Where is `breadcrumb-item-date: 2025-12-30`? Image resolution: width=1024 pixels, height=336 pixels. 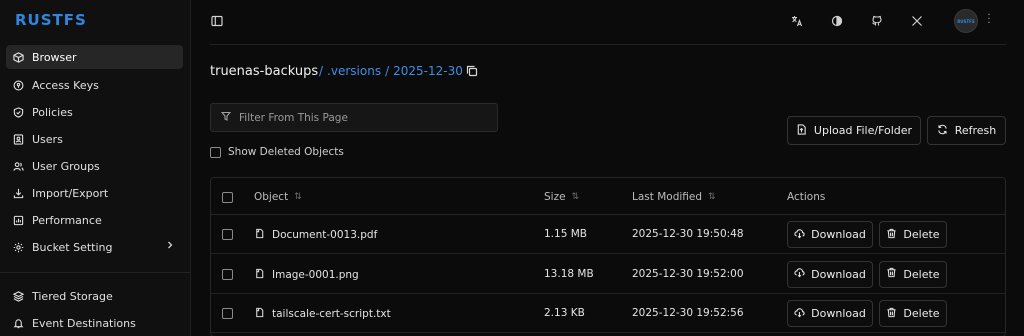 breadcrumb-item-date: 2025-12-30 is located at coordinates (428, 71).